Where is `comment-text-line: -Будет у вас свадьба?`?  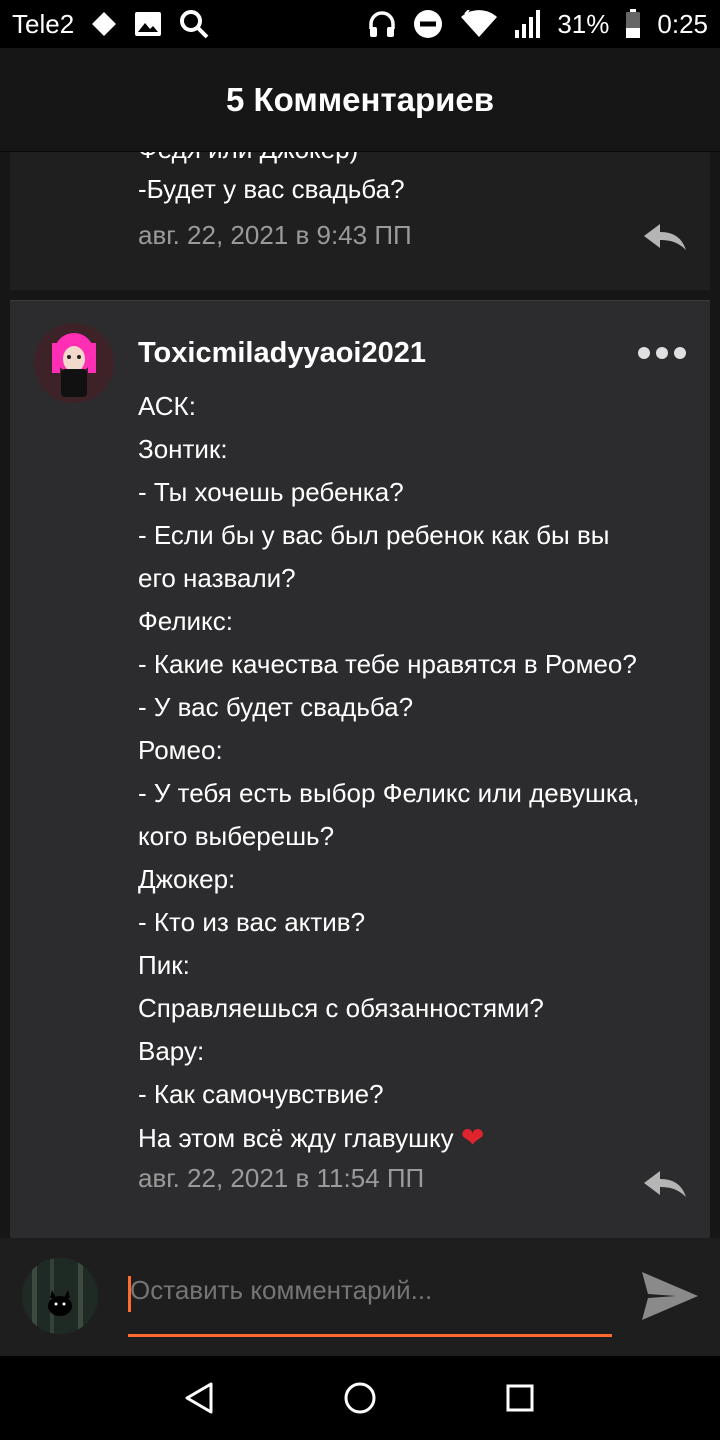
comment-text-line: -Будет у вас свадьба? is located at coordinates (271, 189).